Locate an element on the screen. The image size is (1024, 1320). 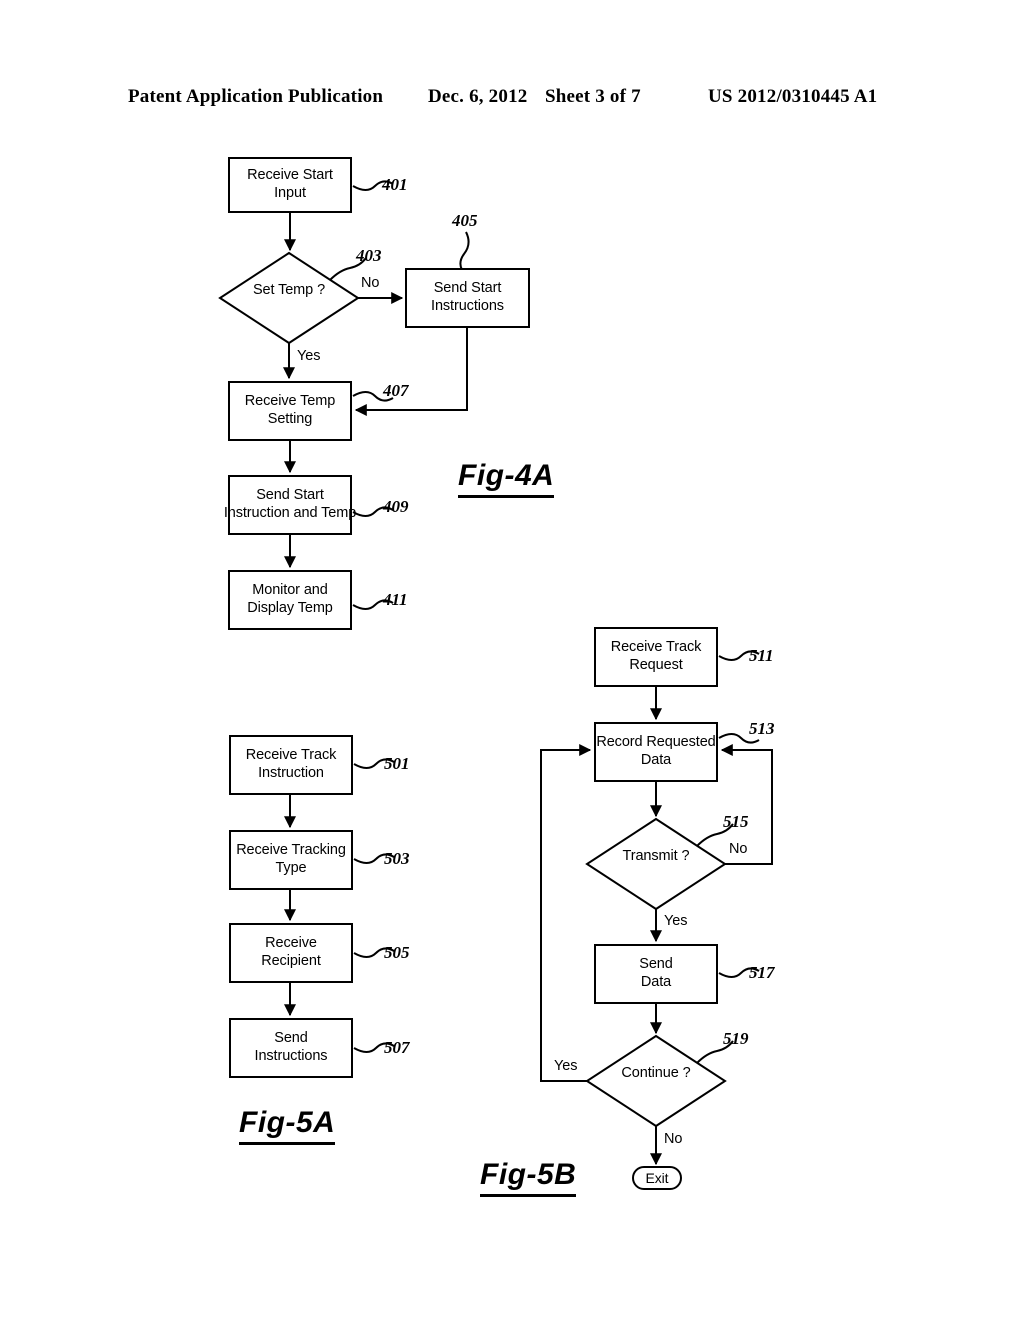
edge-label-519-no: No is located at coordinates (673, 1139).